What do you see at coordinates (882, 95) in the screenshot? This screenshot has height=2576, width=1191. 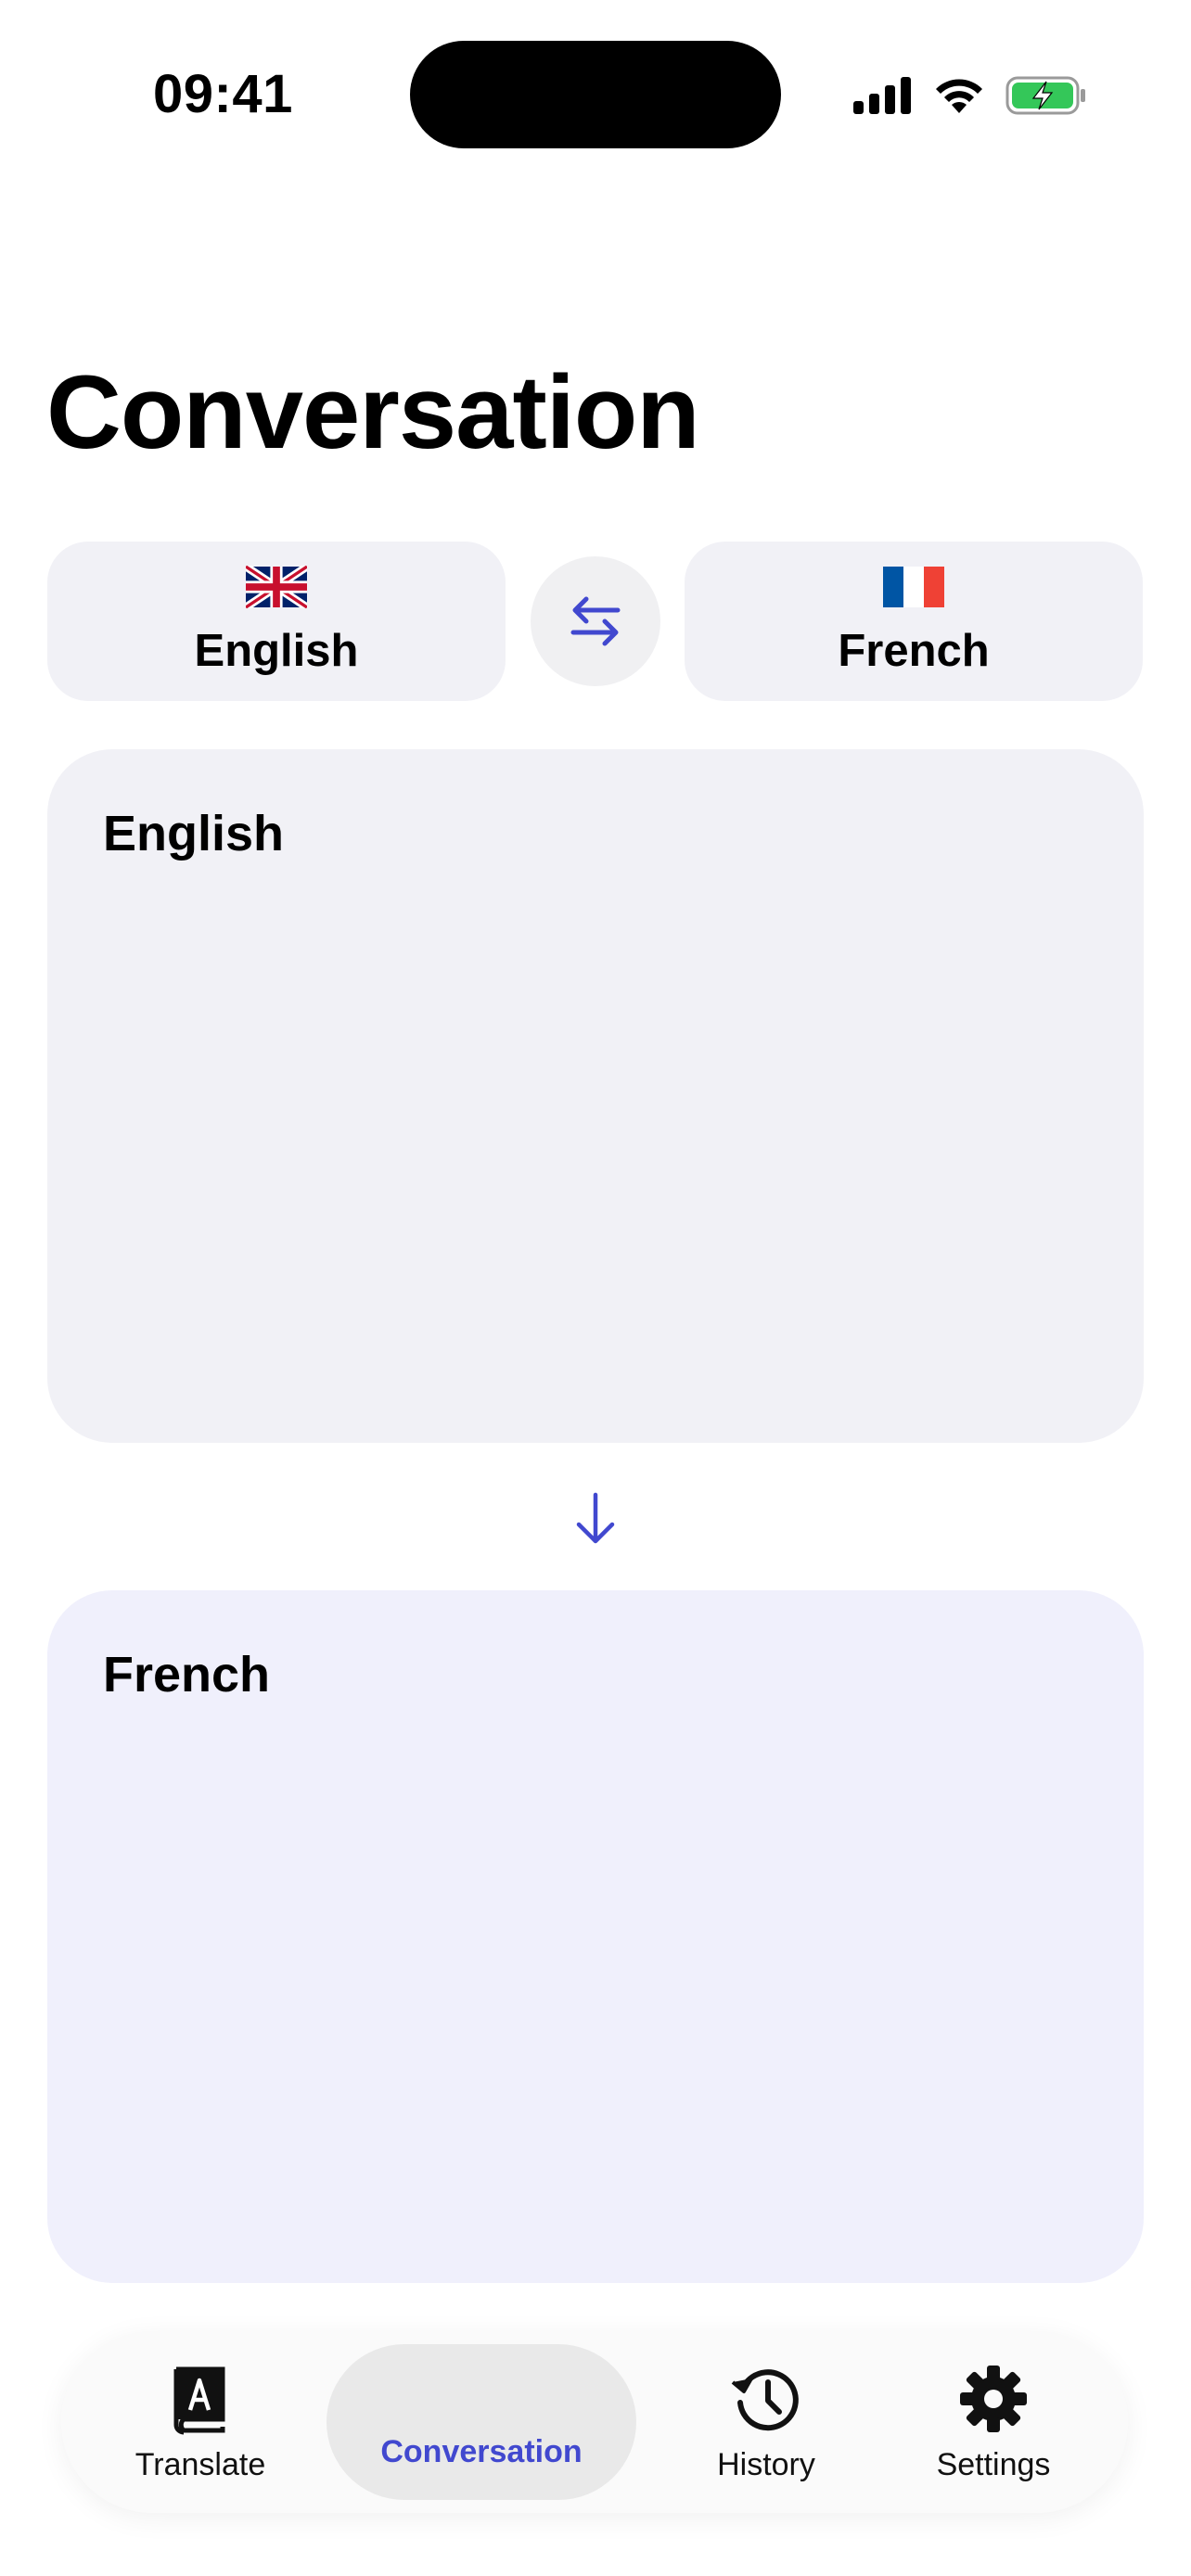 I see `signal-bars-icon` at bounding box center [882, 95].